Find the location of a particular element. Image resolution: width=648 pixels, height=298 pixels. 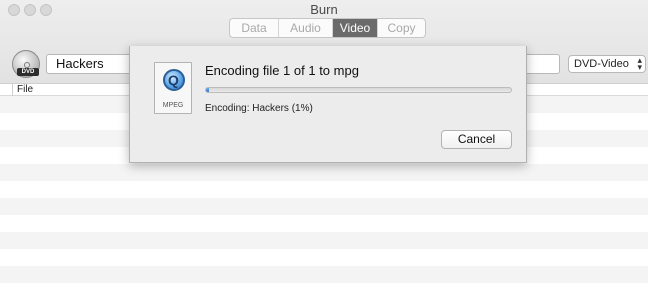

encoding-status: Encoding: Hackers (1%) is located at coordinates (259, 108).